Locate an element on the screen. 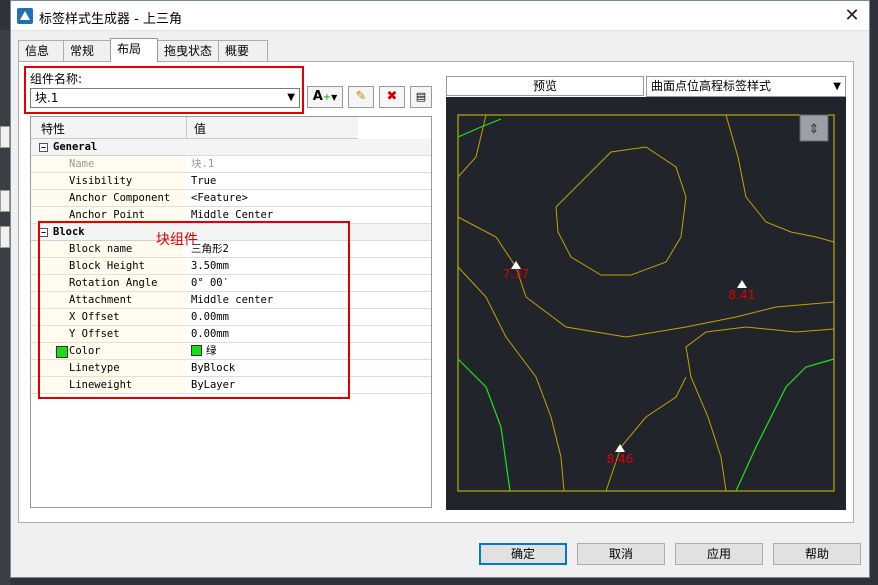 This screenshot has width=878, height=585. preview-style-value: 曲面点位高程标签样式 is located at coordinates (711, 86).